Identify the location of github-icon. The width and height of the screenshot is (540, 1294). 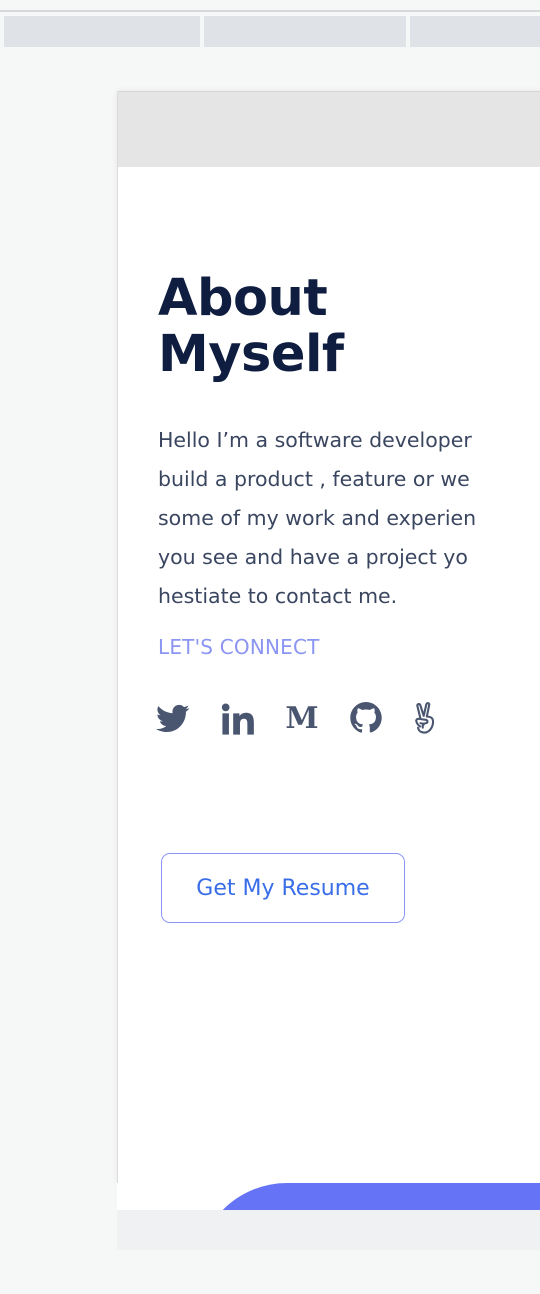
(366, 719).